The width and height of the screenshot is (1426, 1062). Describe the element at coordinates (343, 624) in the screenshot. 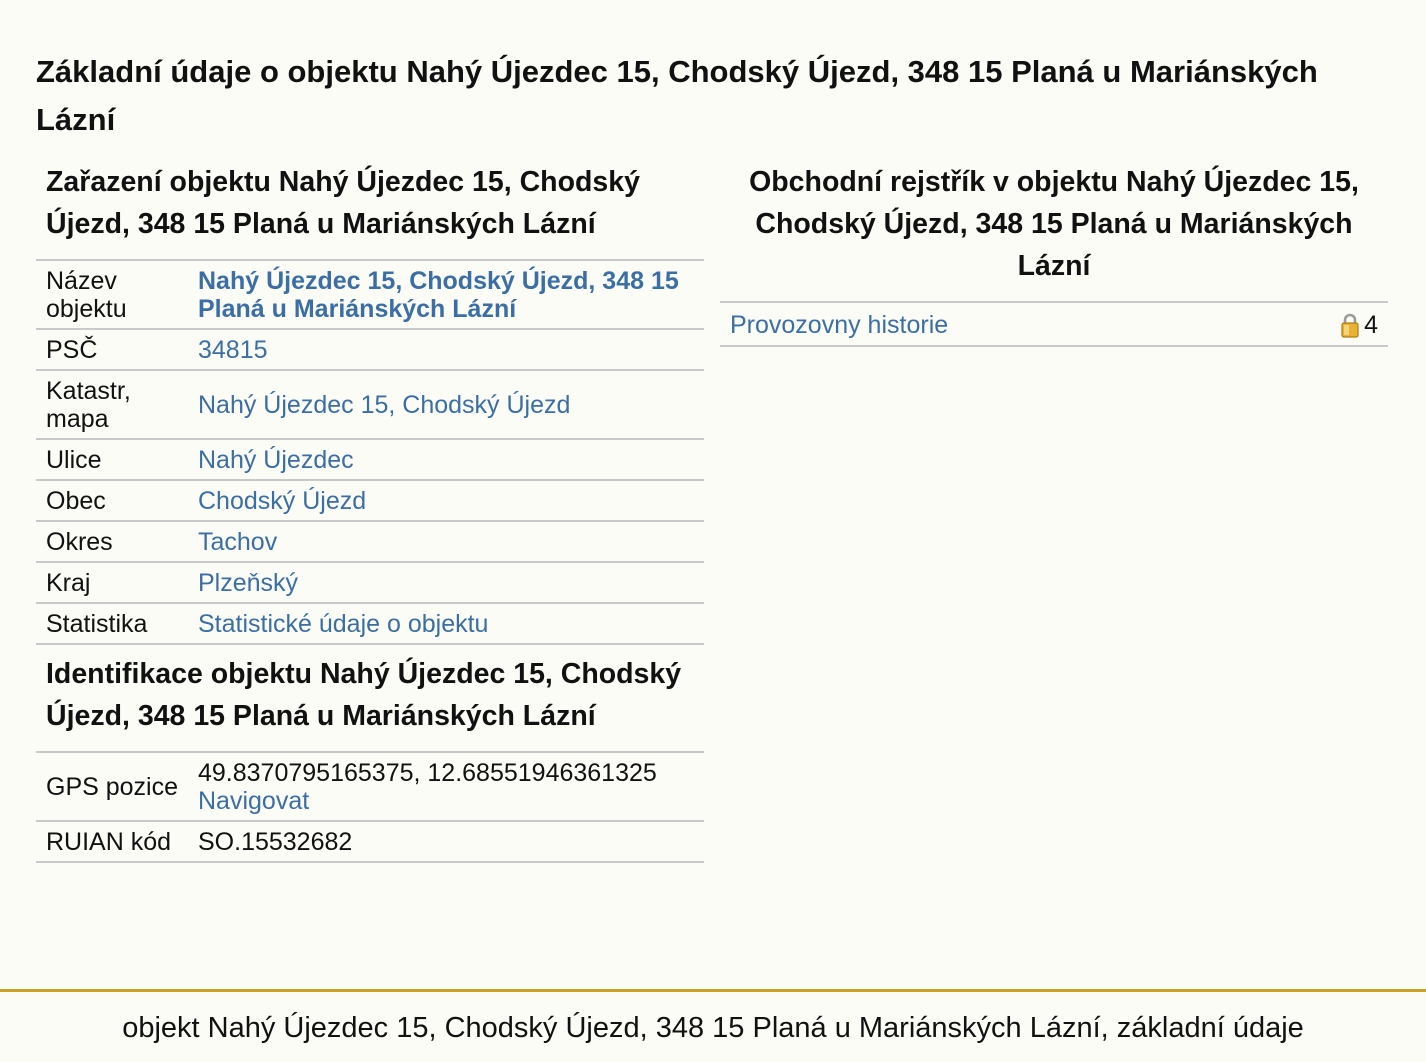

I see `statistika-link: Statistické údaje o objektu` at that location.